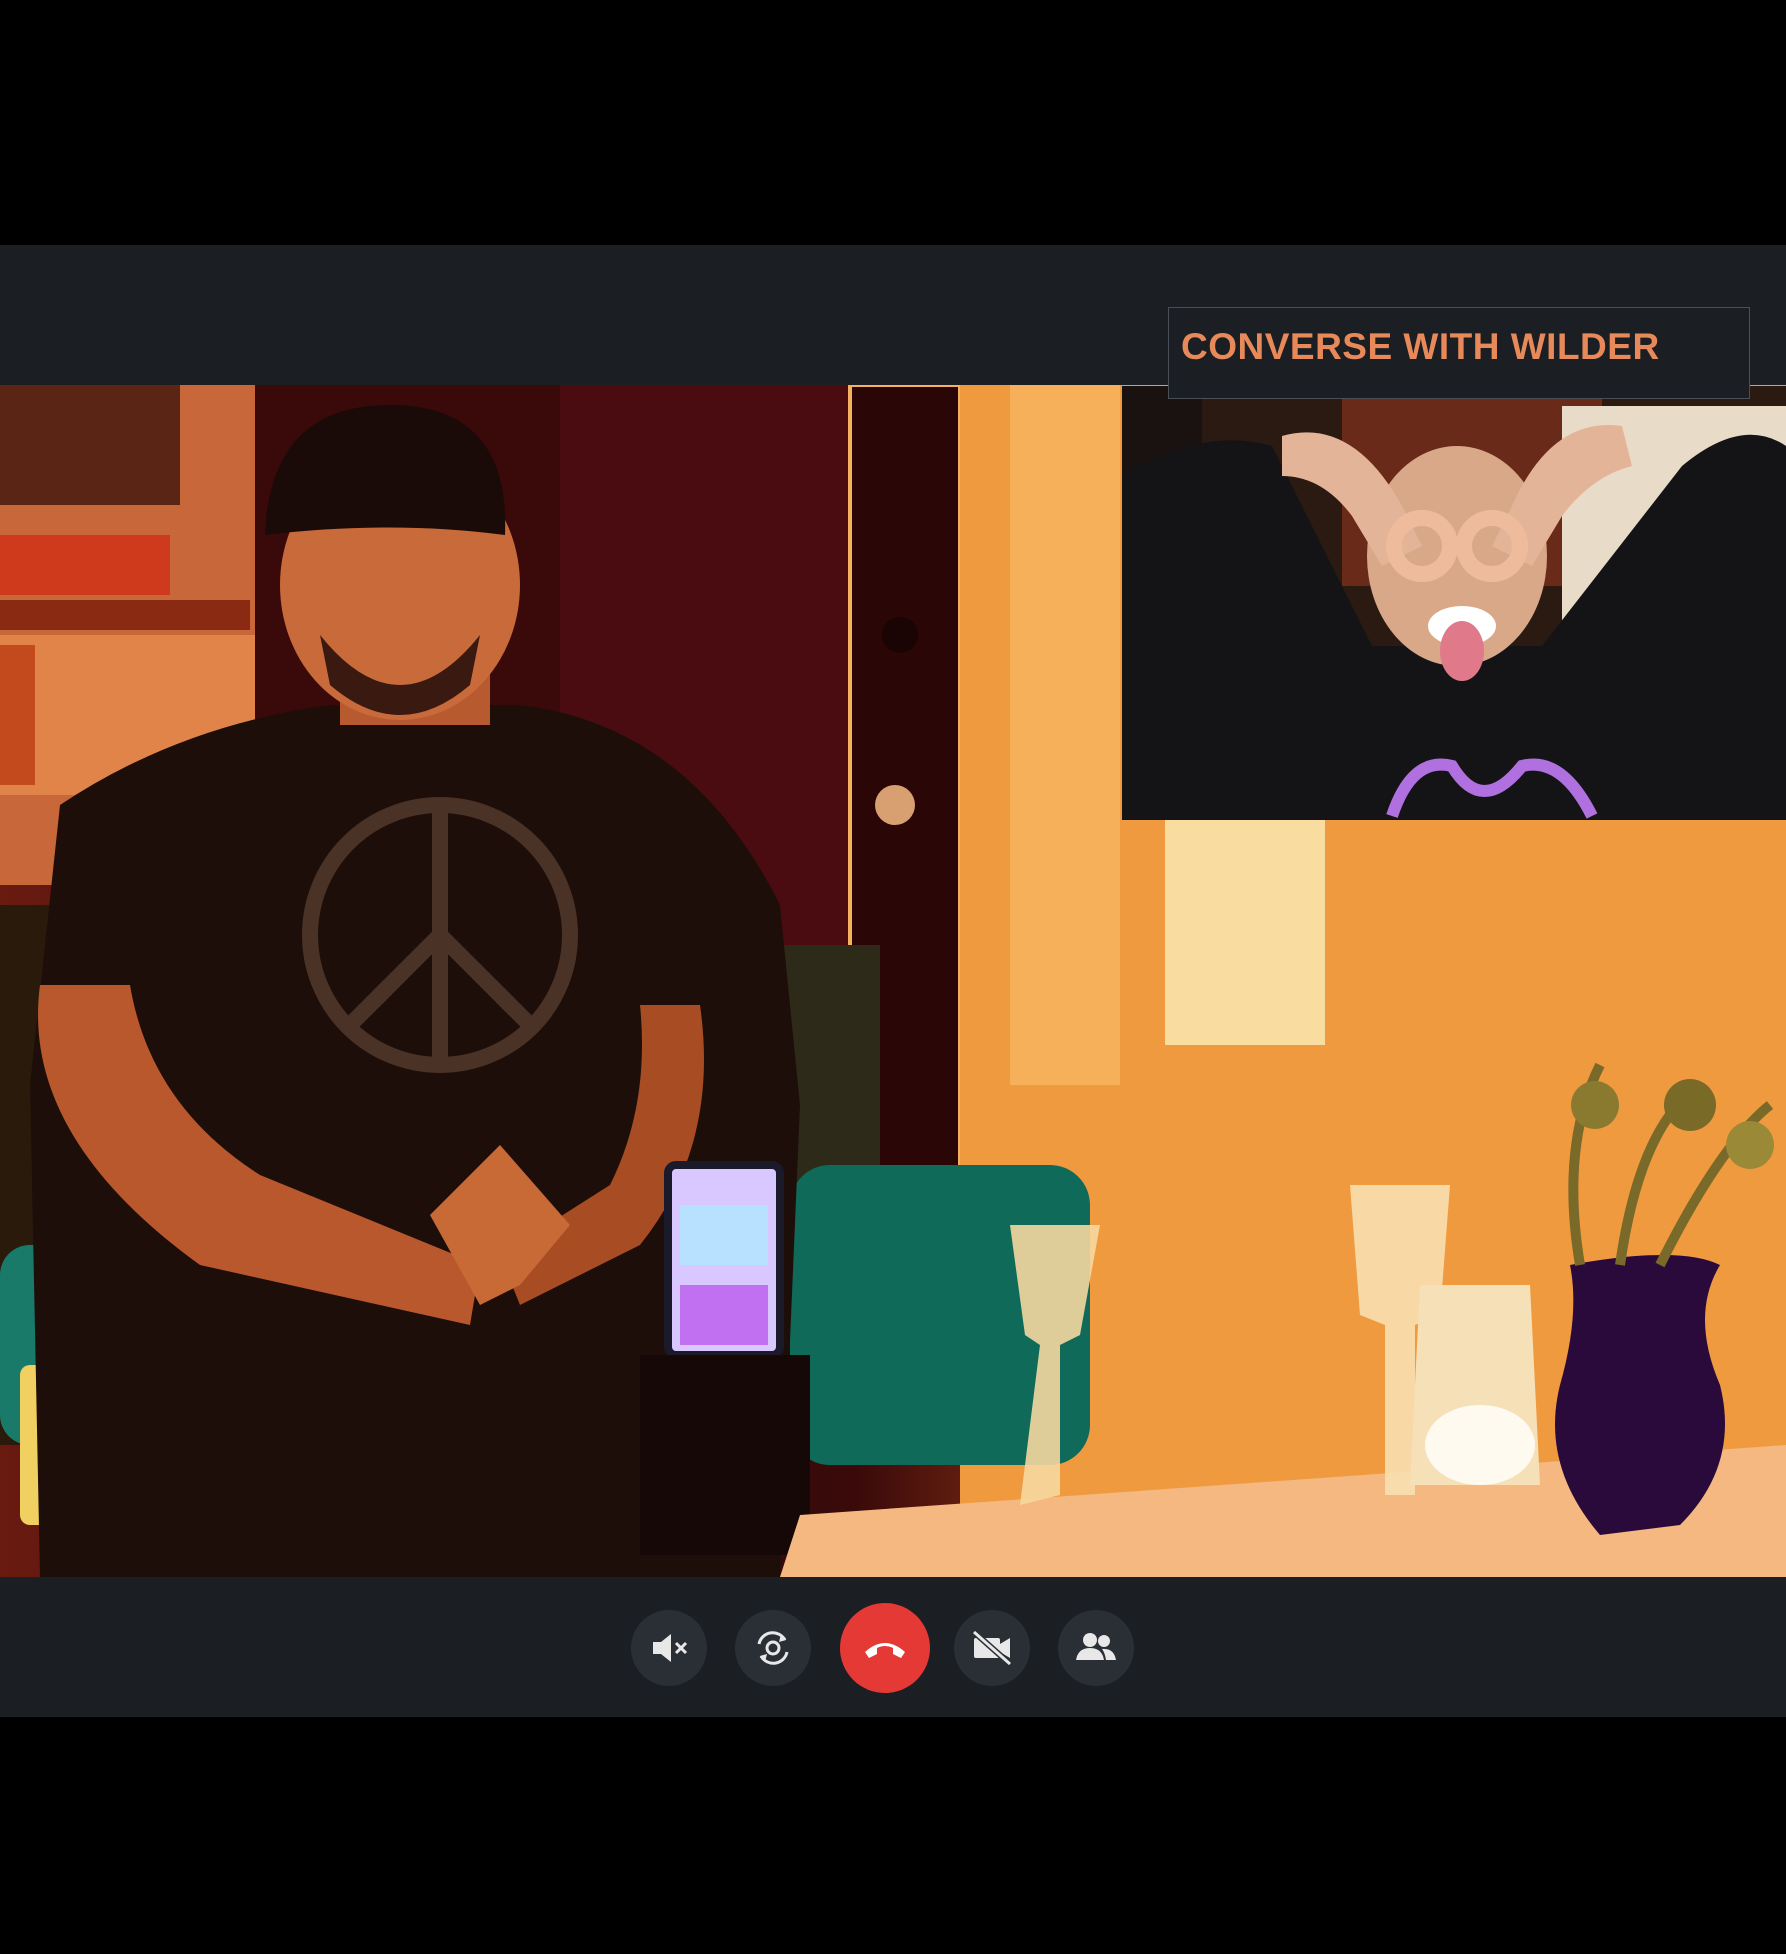  I want to click on video-off-icon, so click(992, 1648).